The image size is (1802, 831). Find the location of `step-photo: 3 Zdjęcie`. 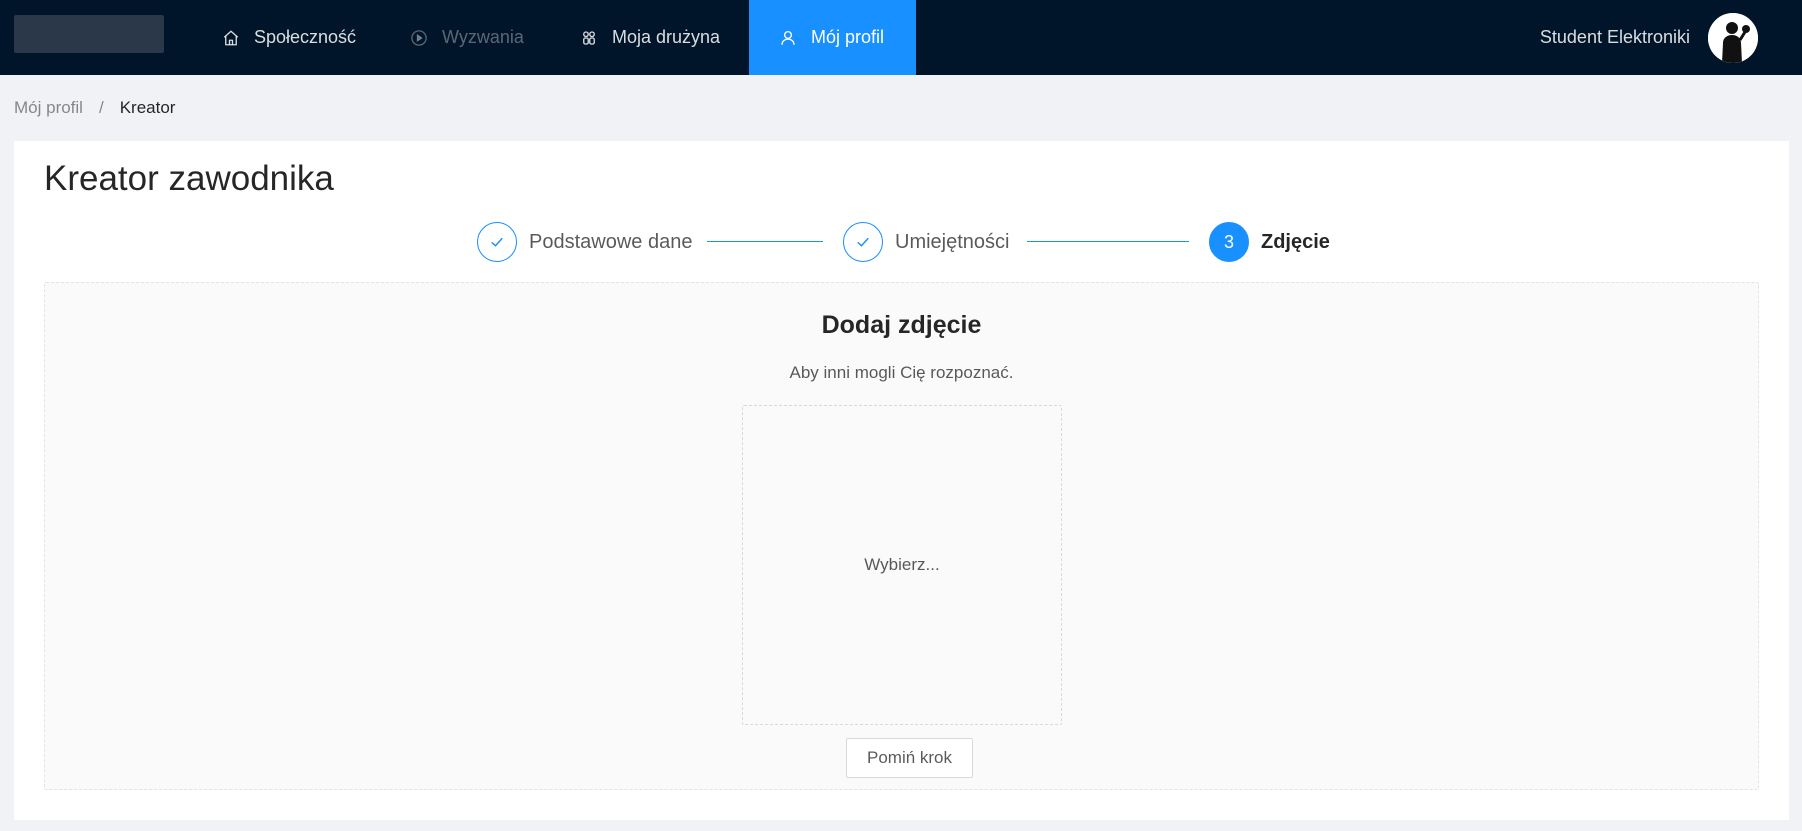

step-photo: 3 Zdjęcie is located at coordinates (1269, 242).